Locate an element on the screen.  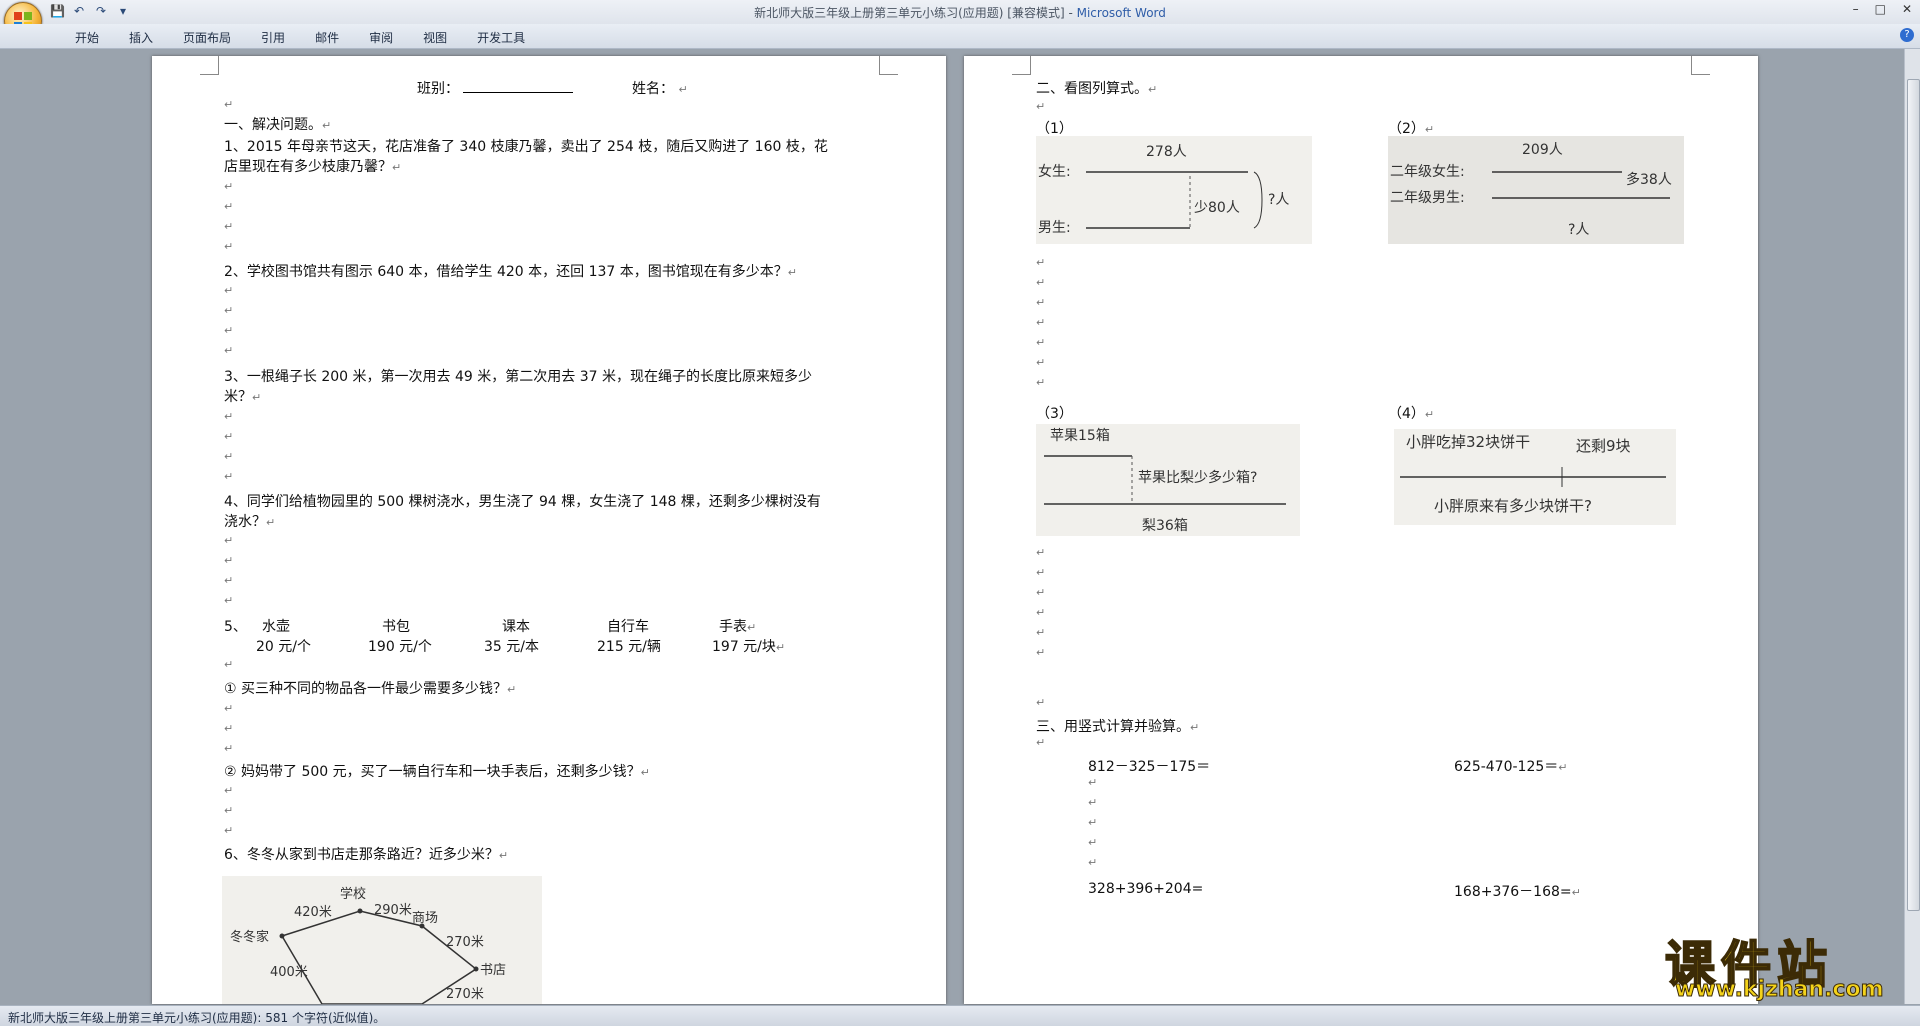
item-name: 课本 is located at coordinates (516, 627).